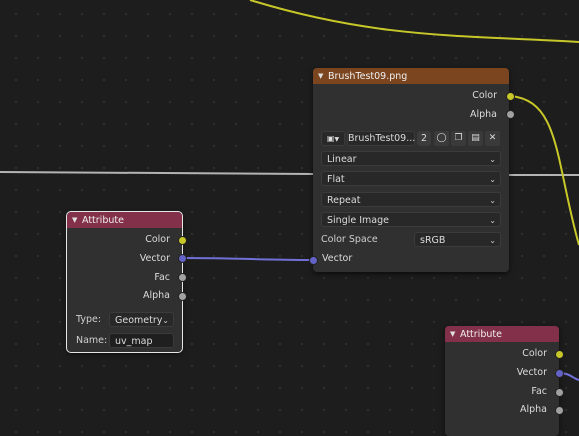 This screenshot has height=436, width=579. I want to click on duplicate-icon: ❐, so click(458, 138).